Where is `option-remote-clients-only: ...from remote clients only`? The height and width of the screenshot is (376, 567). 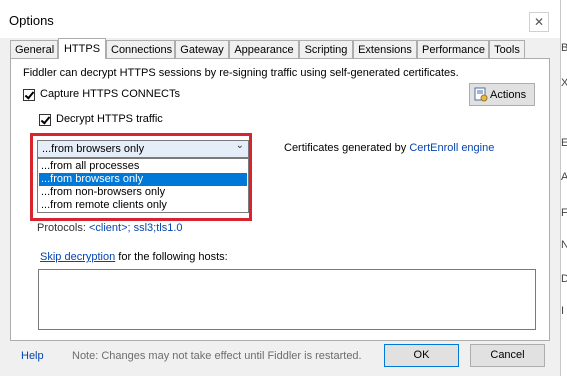
option-remote-clients-only: ...from remote clients only is located at coordinates (143, 205).